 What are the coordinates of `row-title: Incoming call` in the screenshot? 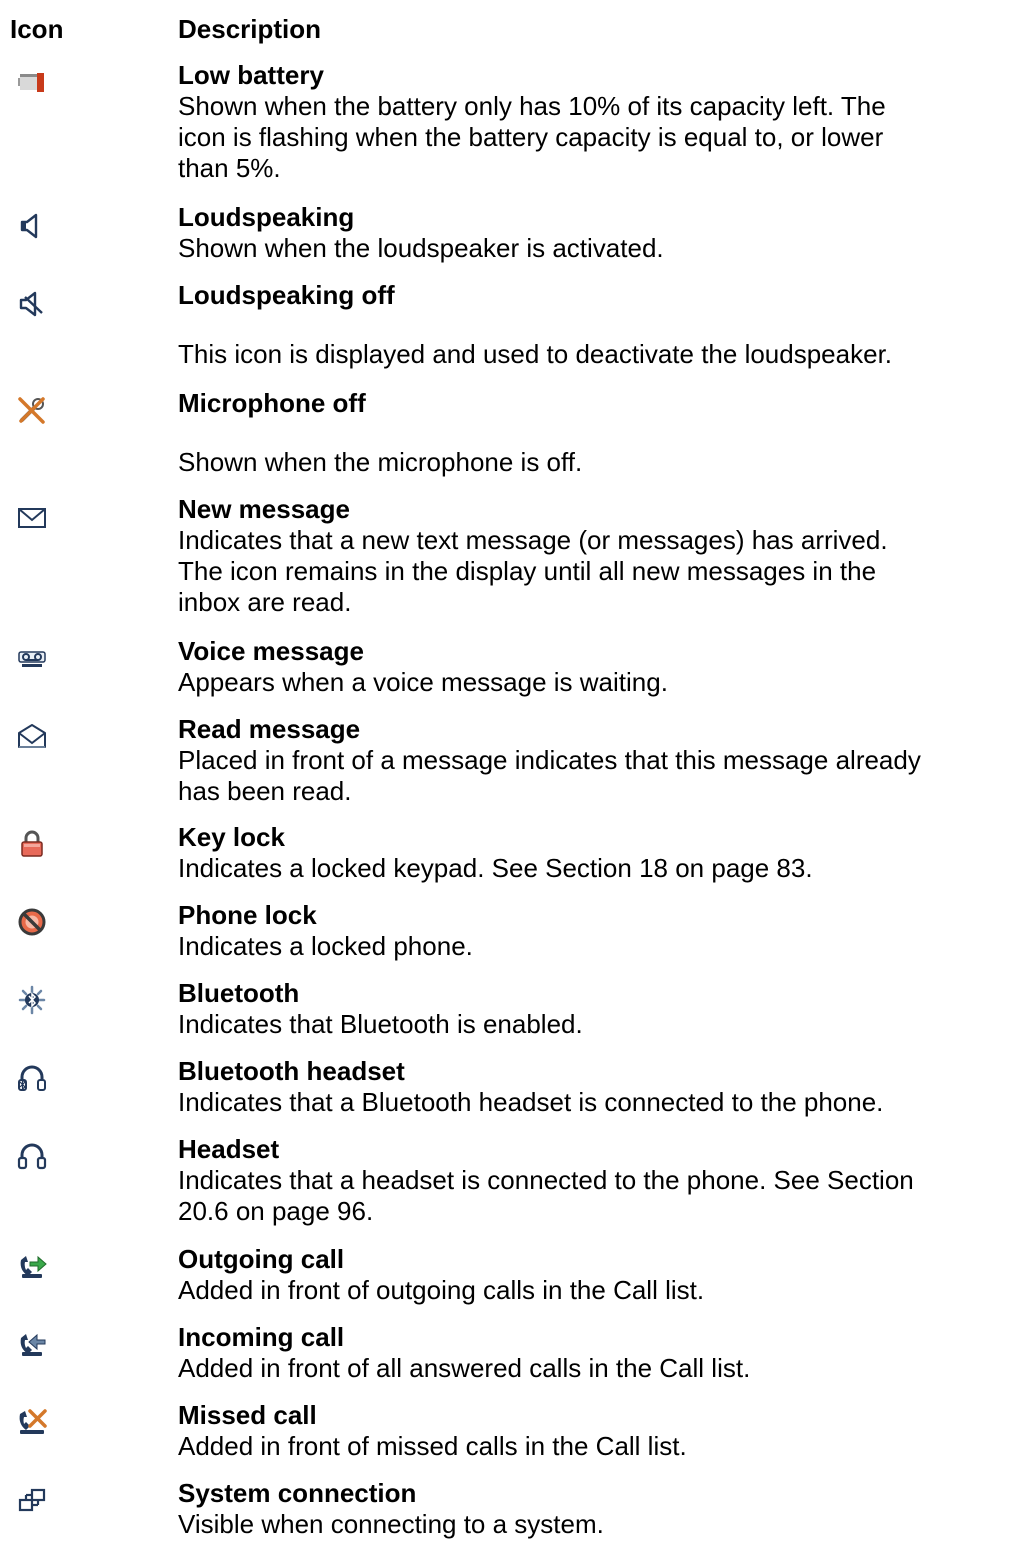 It's located at (261, 1337).